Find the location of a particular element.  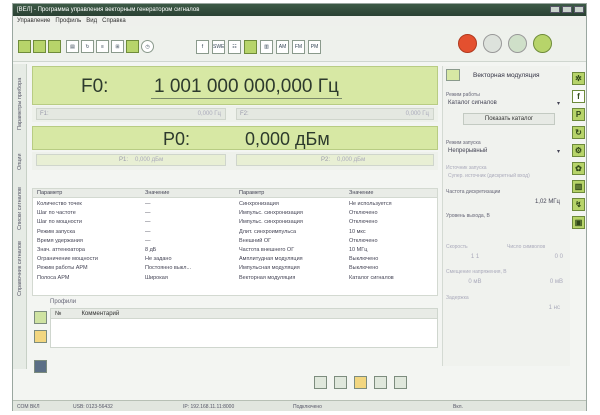

power-icon is located at coordinates (467, 43).